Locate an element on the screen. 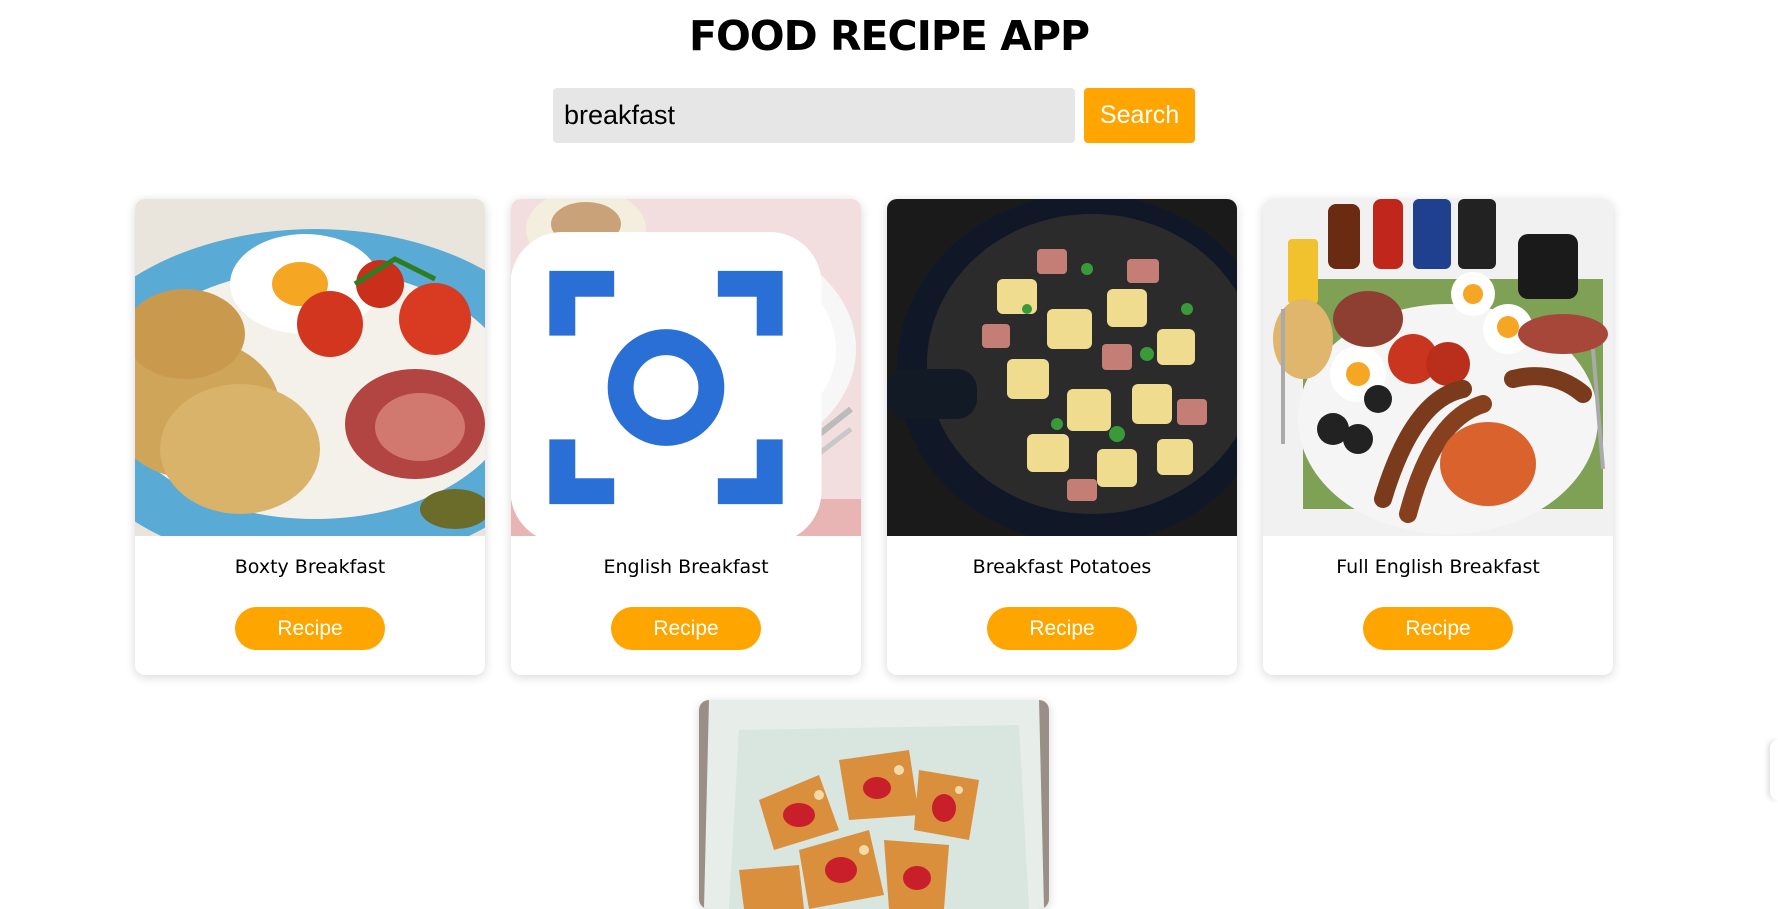 This screenshot has height=909, width=1778. meal-card is located at coordinates (874, 804).